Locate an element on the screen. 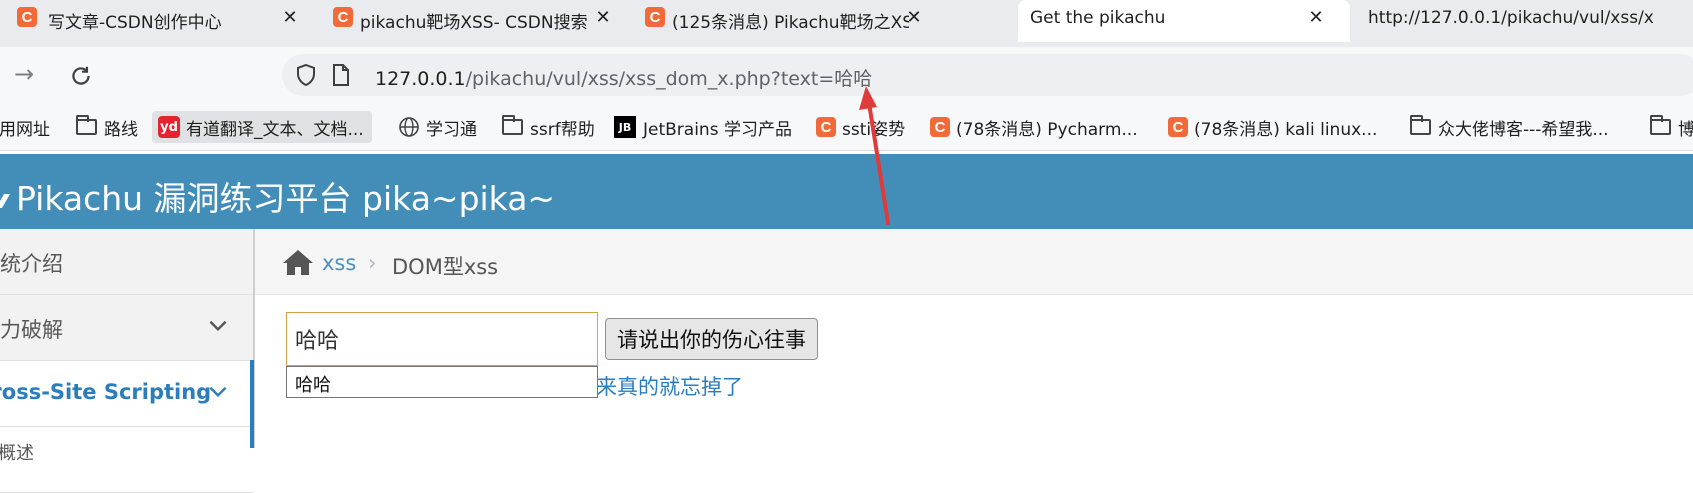  sidebar-item-intro: 系统介绍 is located at coordinates (126, 262).